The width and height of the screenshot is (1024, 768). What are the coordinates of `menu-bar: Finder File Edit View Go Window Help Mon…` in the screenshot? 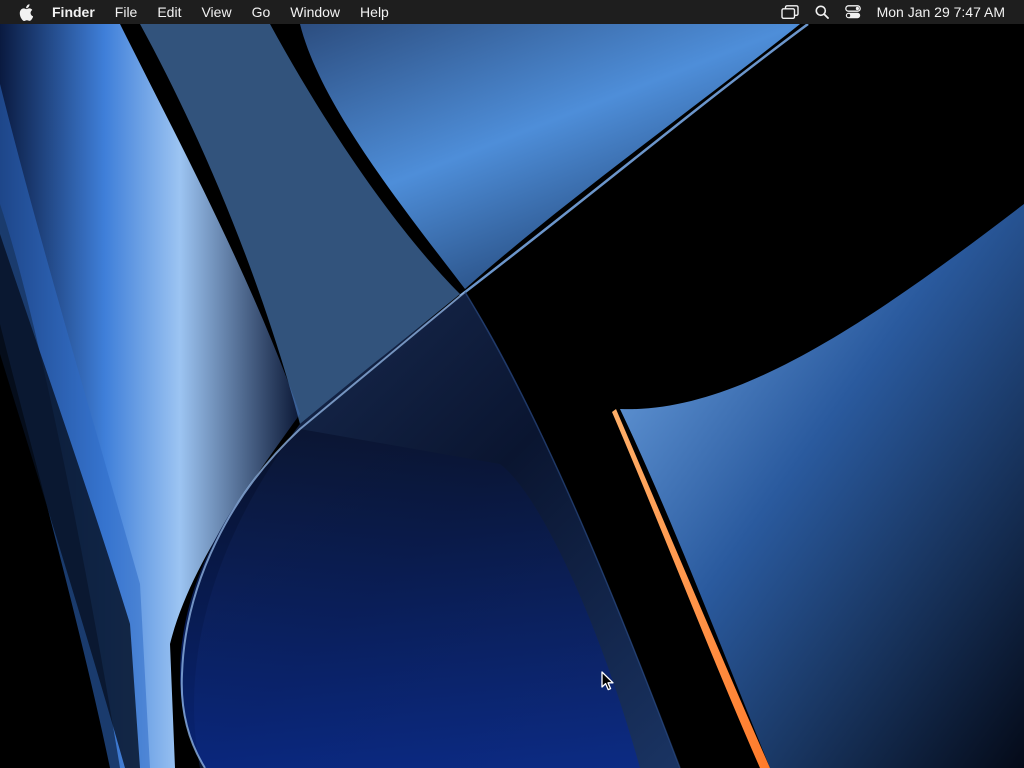 It's located at (512, 12).